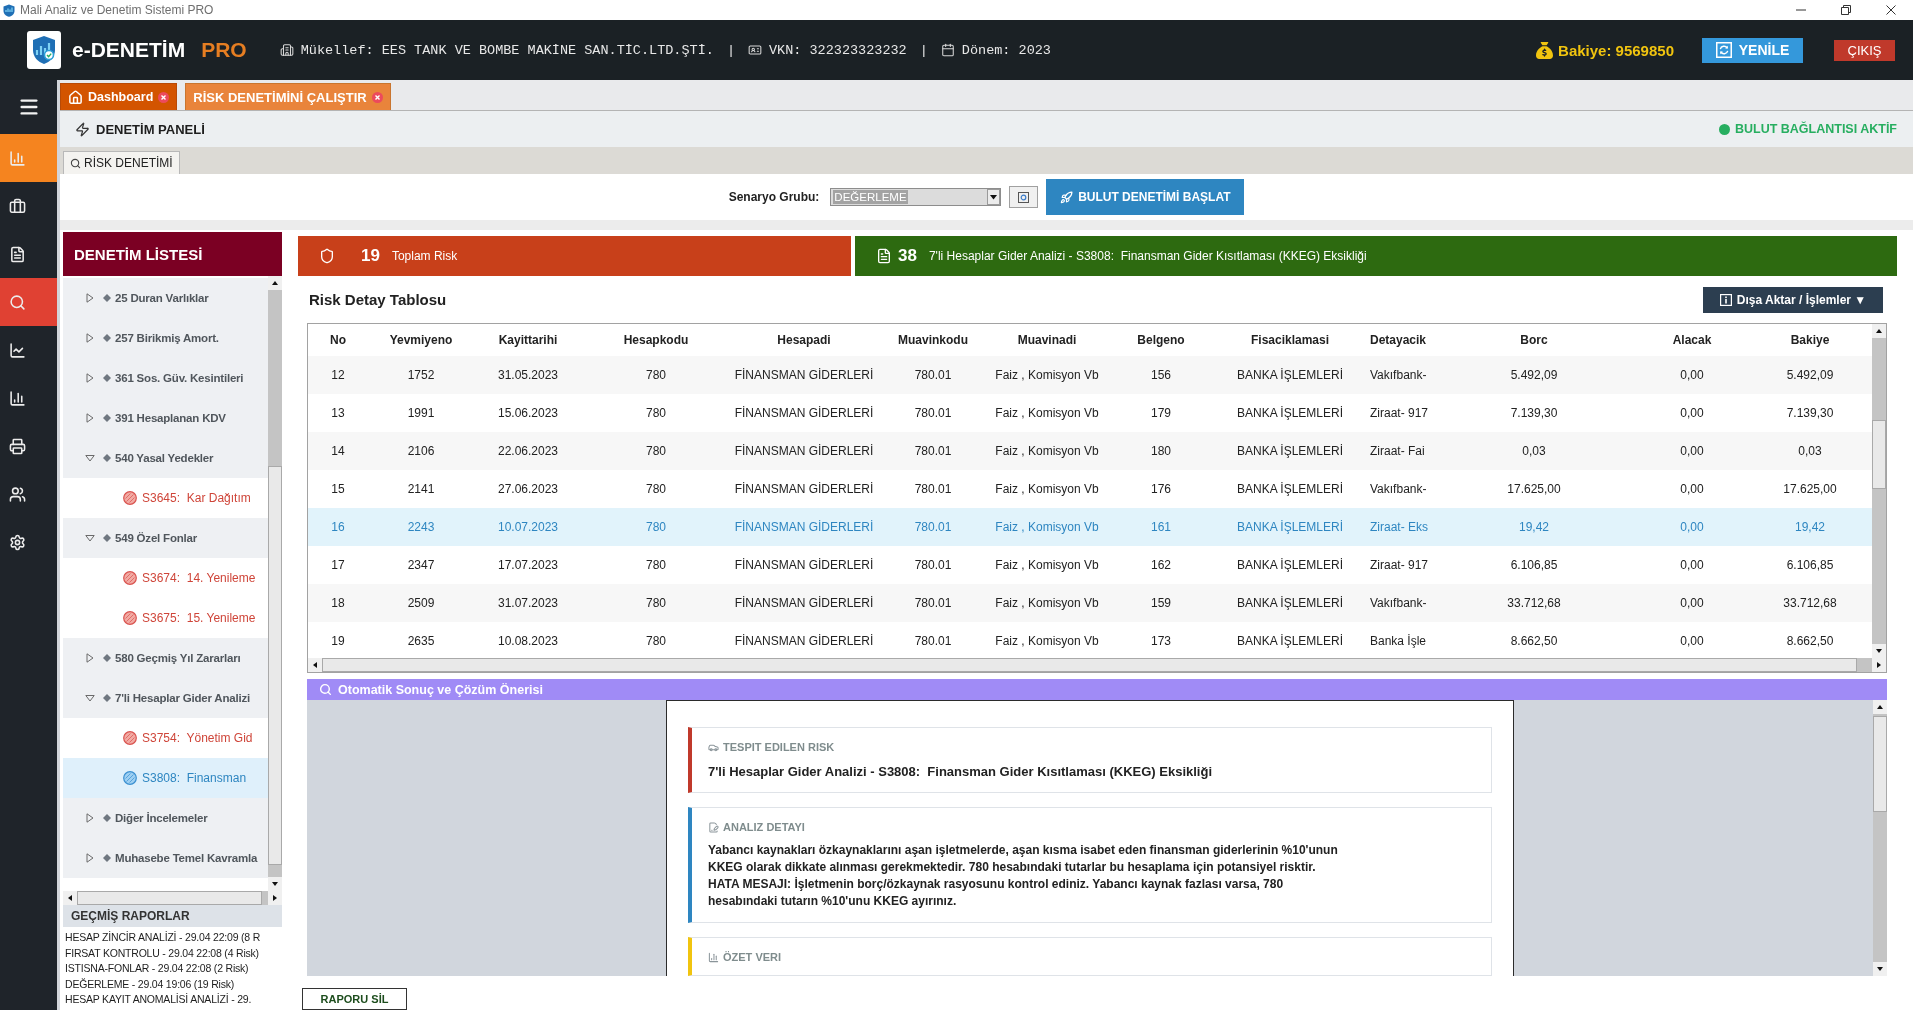 The width and height of the screenshot is (1913, 1010). Describe the element at coordinates (1725, 299) in the screenshot. I see `info-icon` at that location.